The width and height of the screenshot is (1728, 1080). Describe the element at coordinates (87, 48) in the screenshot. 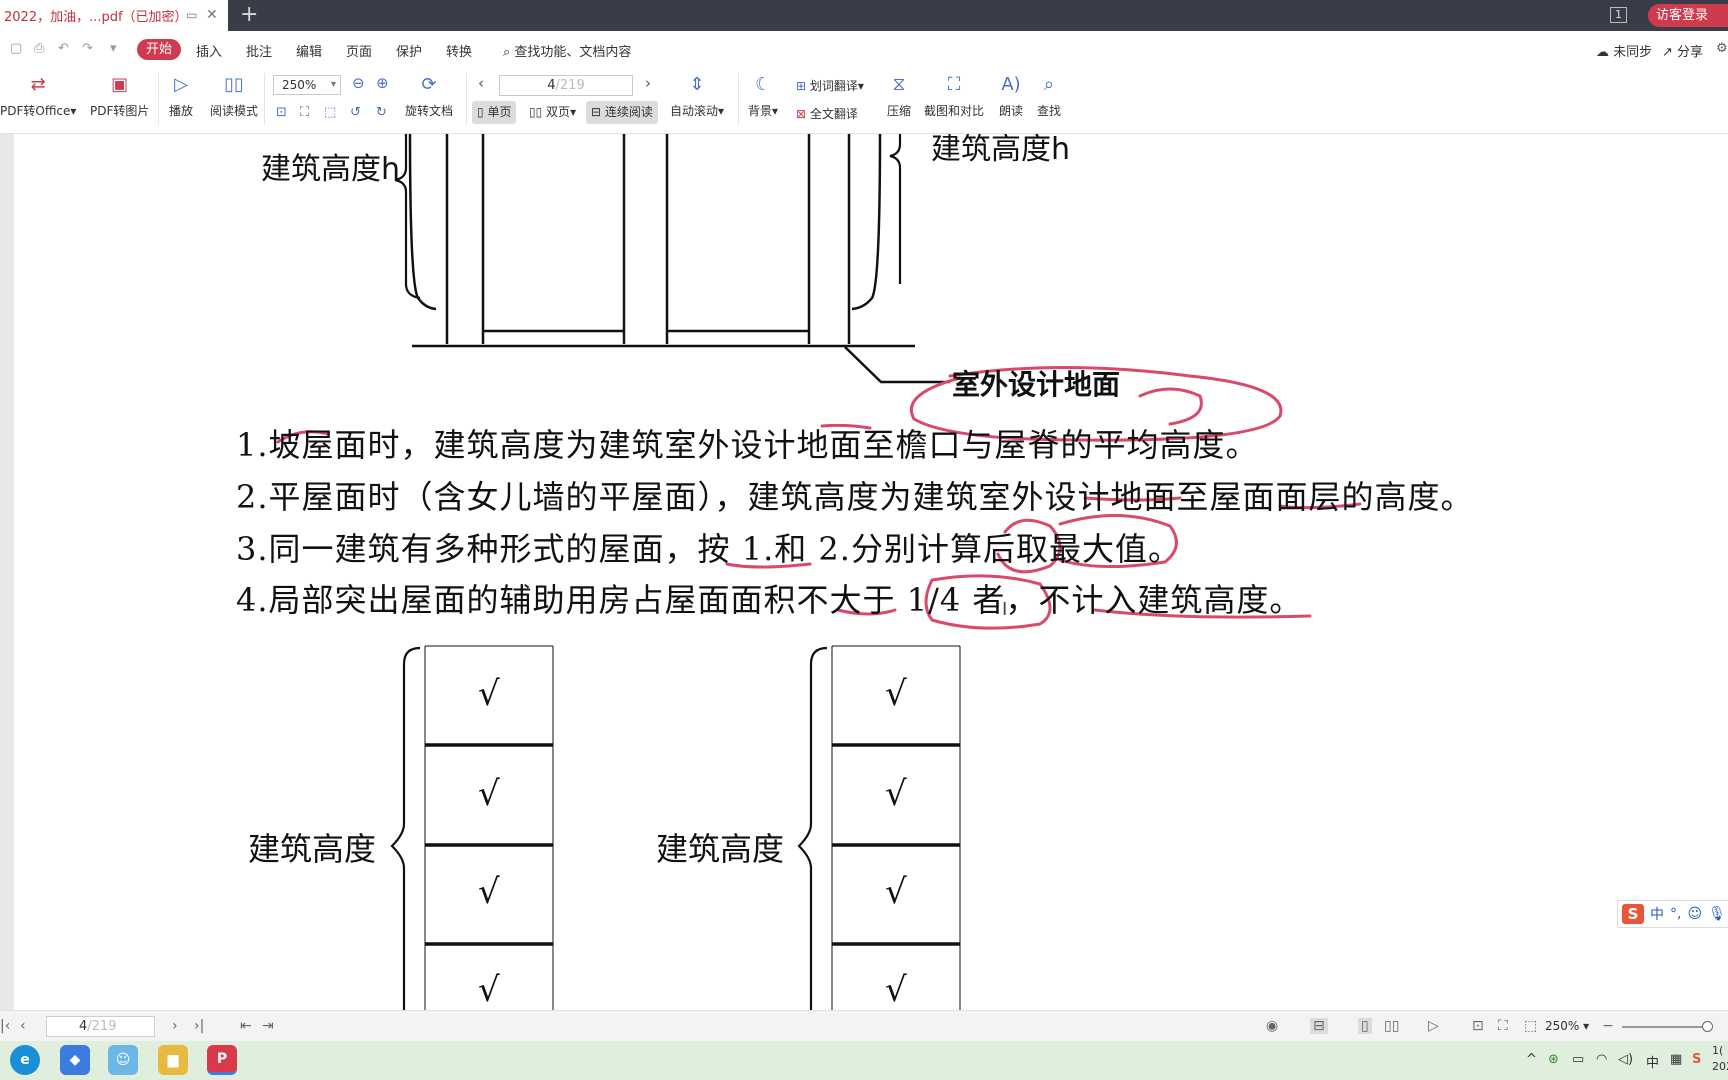

I see `redo-icon: ↷` at that location.